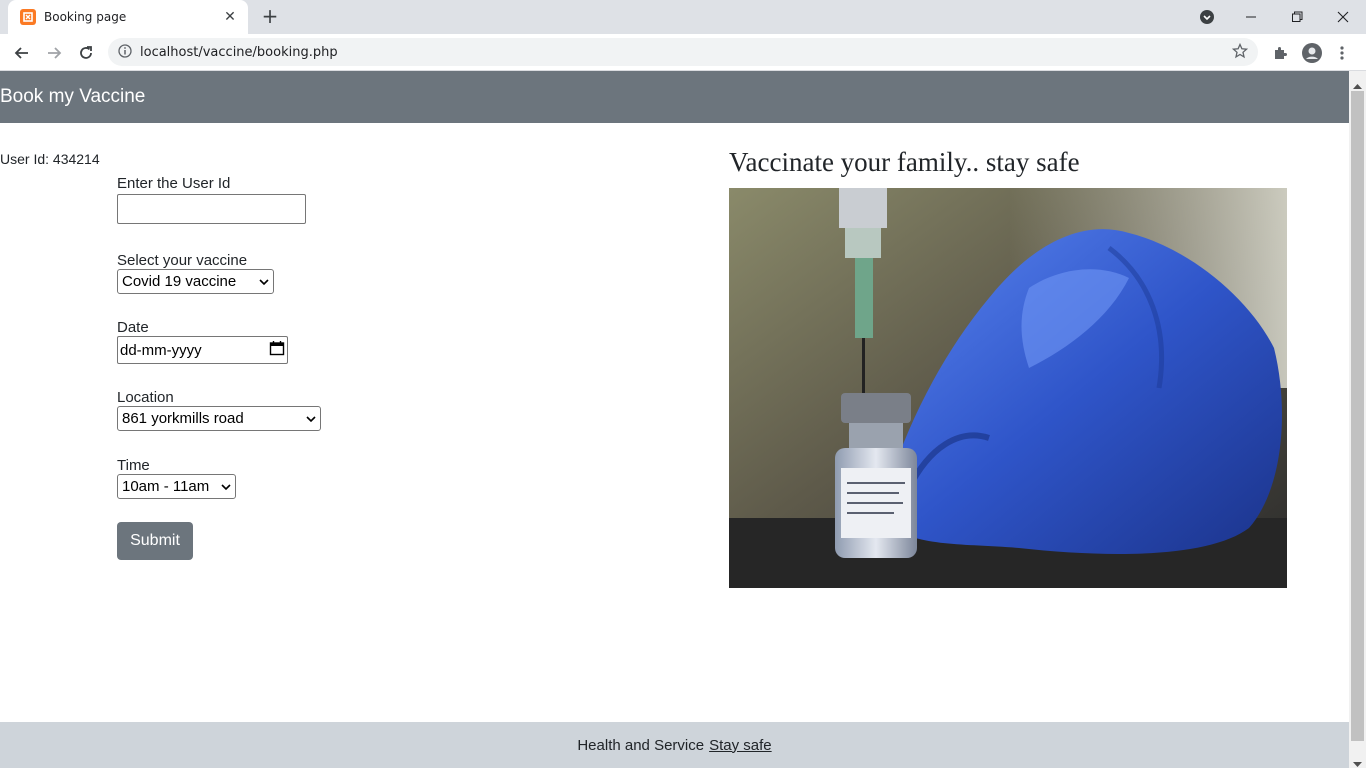 The width and height of the screenshot is (1366, 773). I want to click on scrollbar-thumb, so click(1357, 416).